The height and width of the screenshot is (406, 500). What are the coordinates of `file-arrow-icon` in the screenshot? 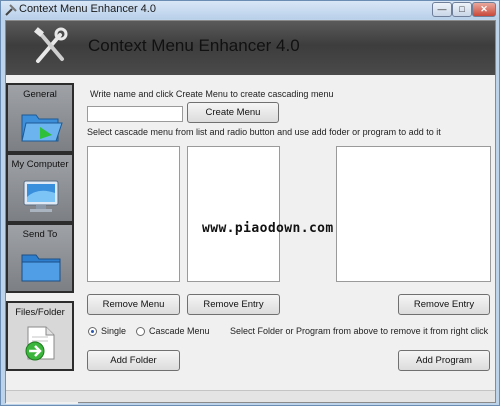 It's located at (40, 343).